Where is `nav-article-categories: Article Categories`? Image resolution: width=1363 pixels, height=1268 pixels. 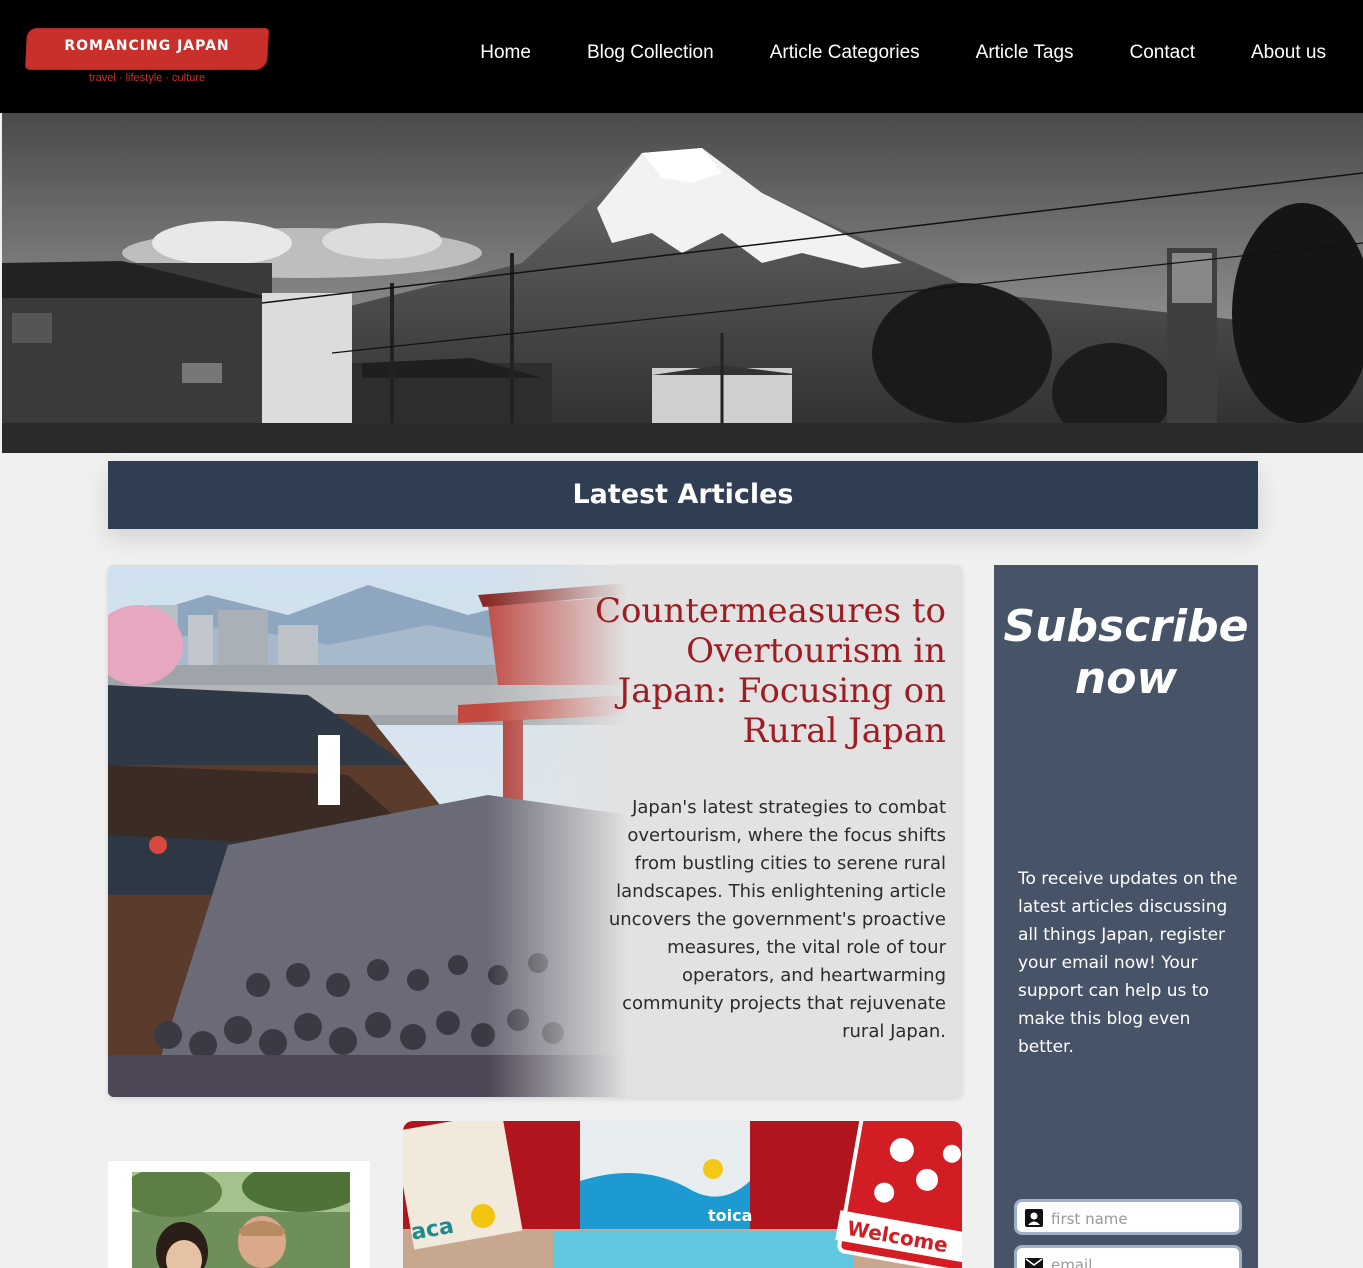
nav-article-categories: Article Categories is located at coordinates (845, 53).